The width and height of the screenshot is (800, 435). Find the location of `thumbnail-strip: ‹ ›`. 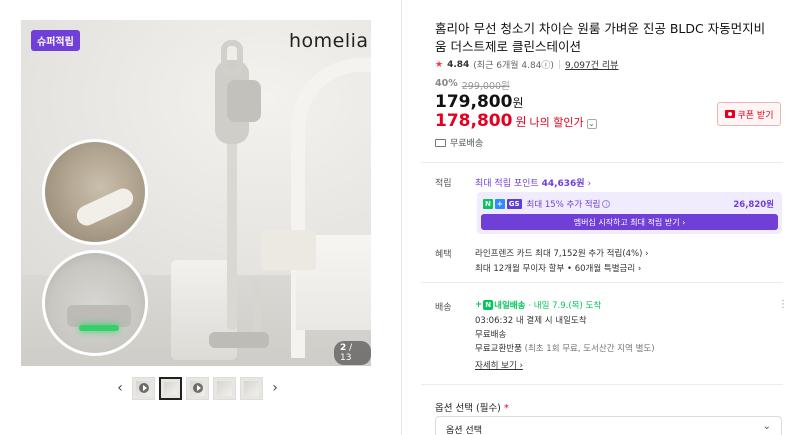

thumbnail-strip: ‹ › is located at coordinates (197, 388).